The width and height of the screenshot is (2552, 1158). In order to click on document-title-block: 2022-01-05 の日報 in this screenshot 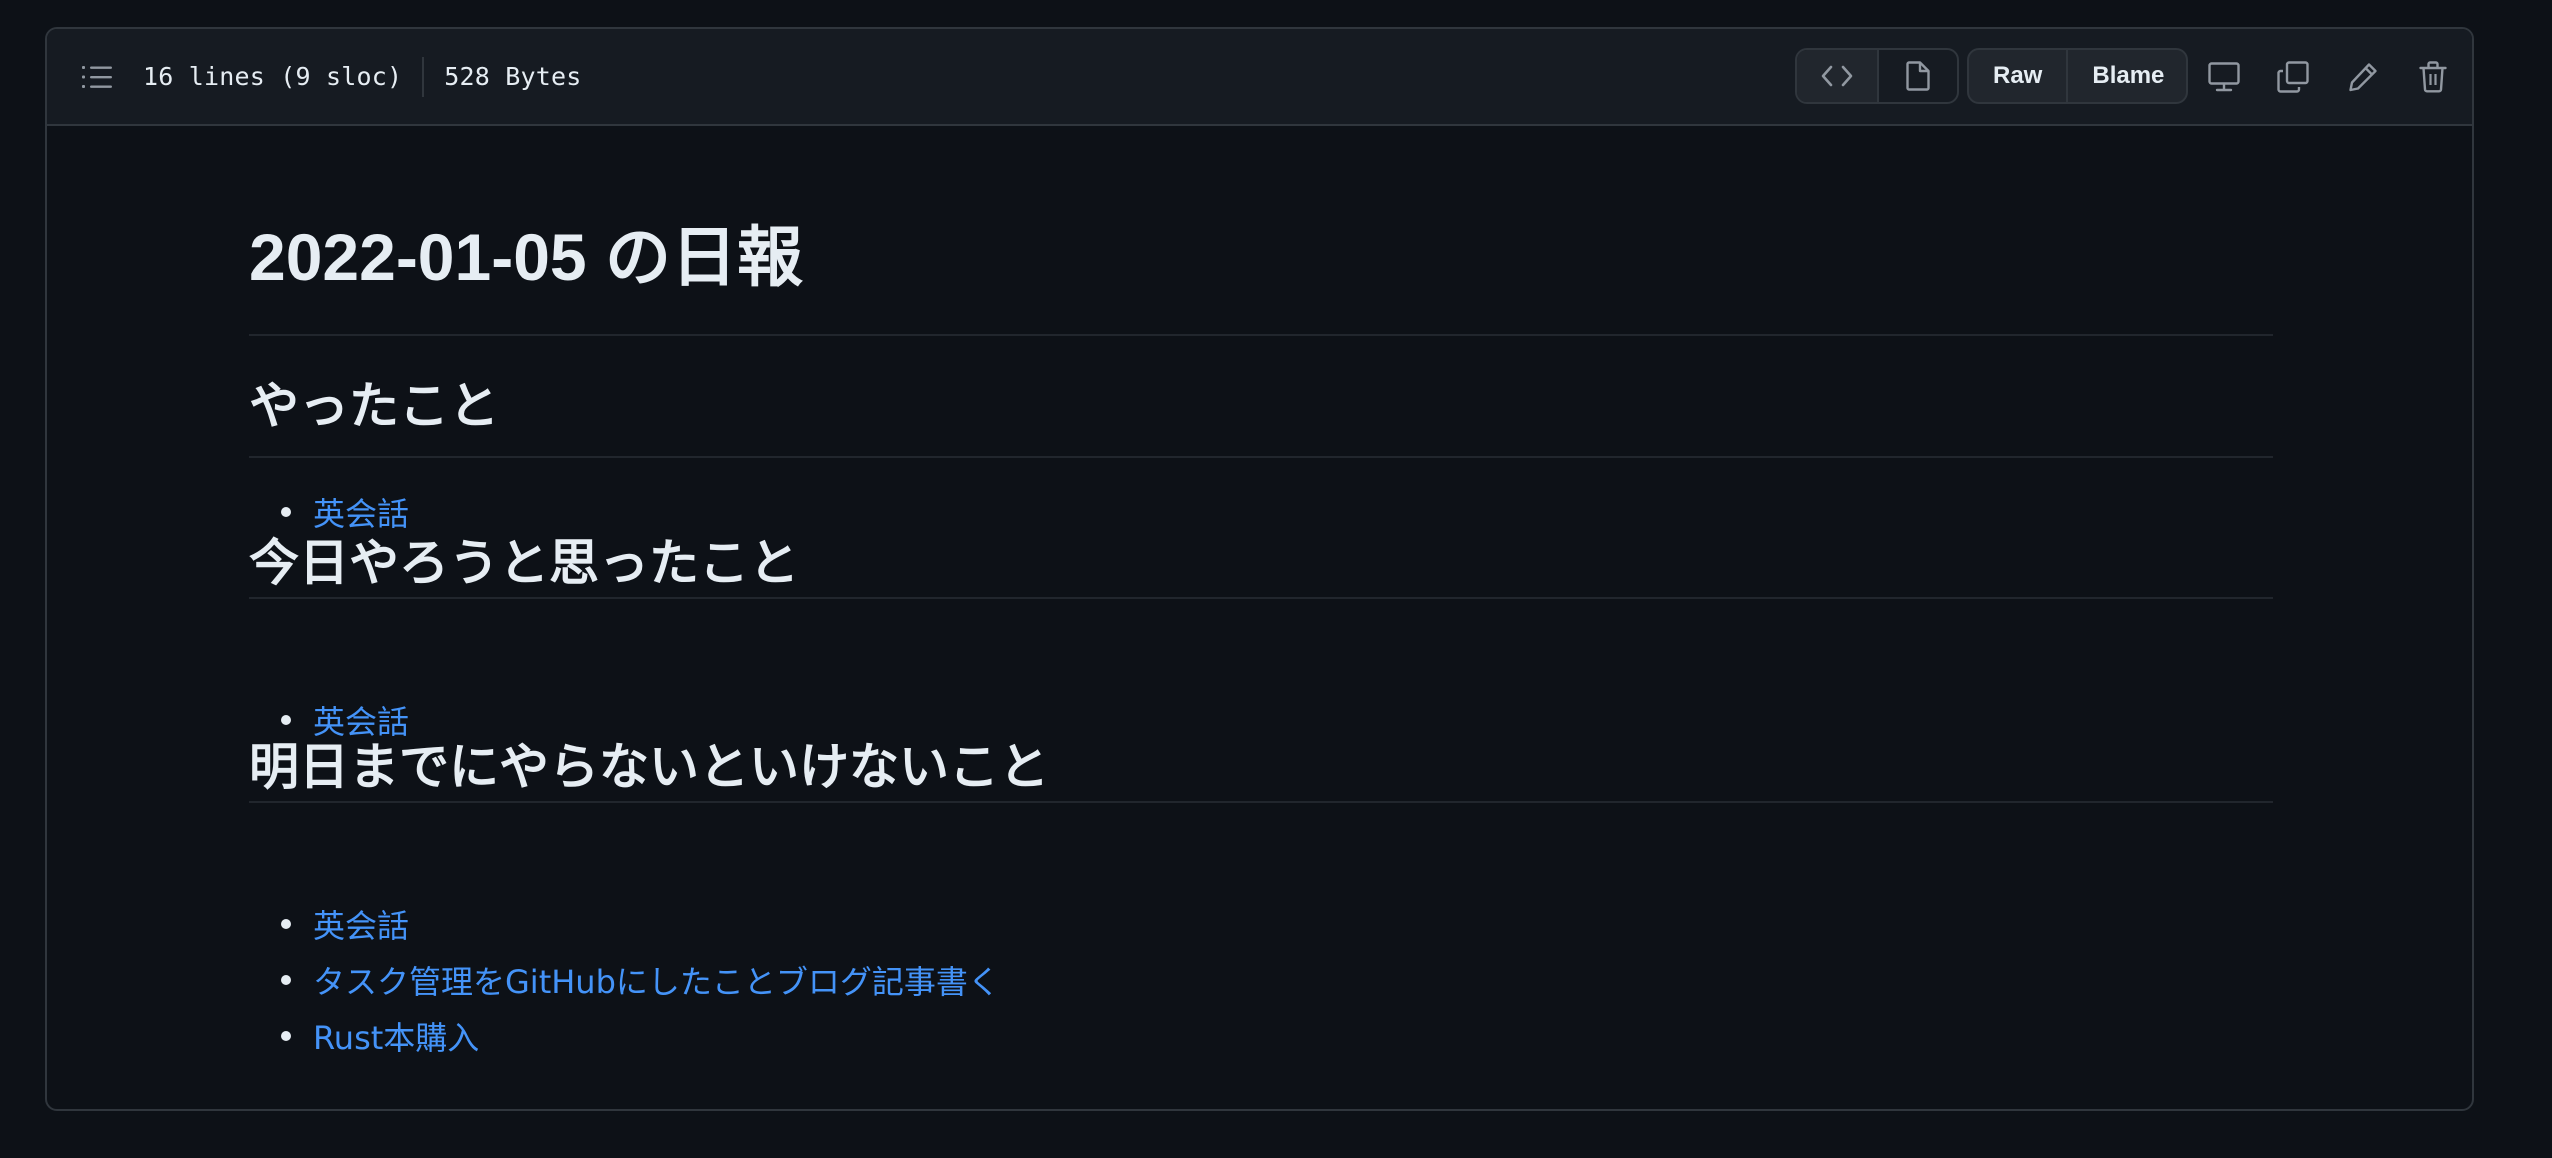, I will do `click(1261, 231)`.